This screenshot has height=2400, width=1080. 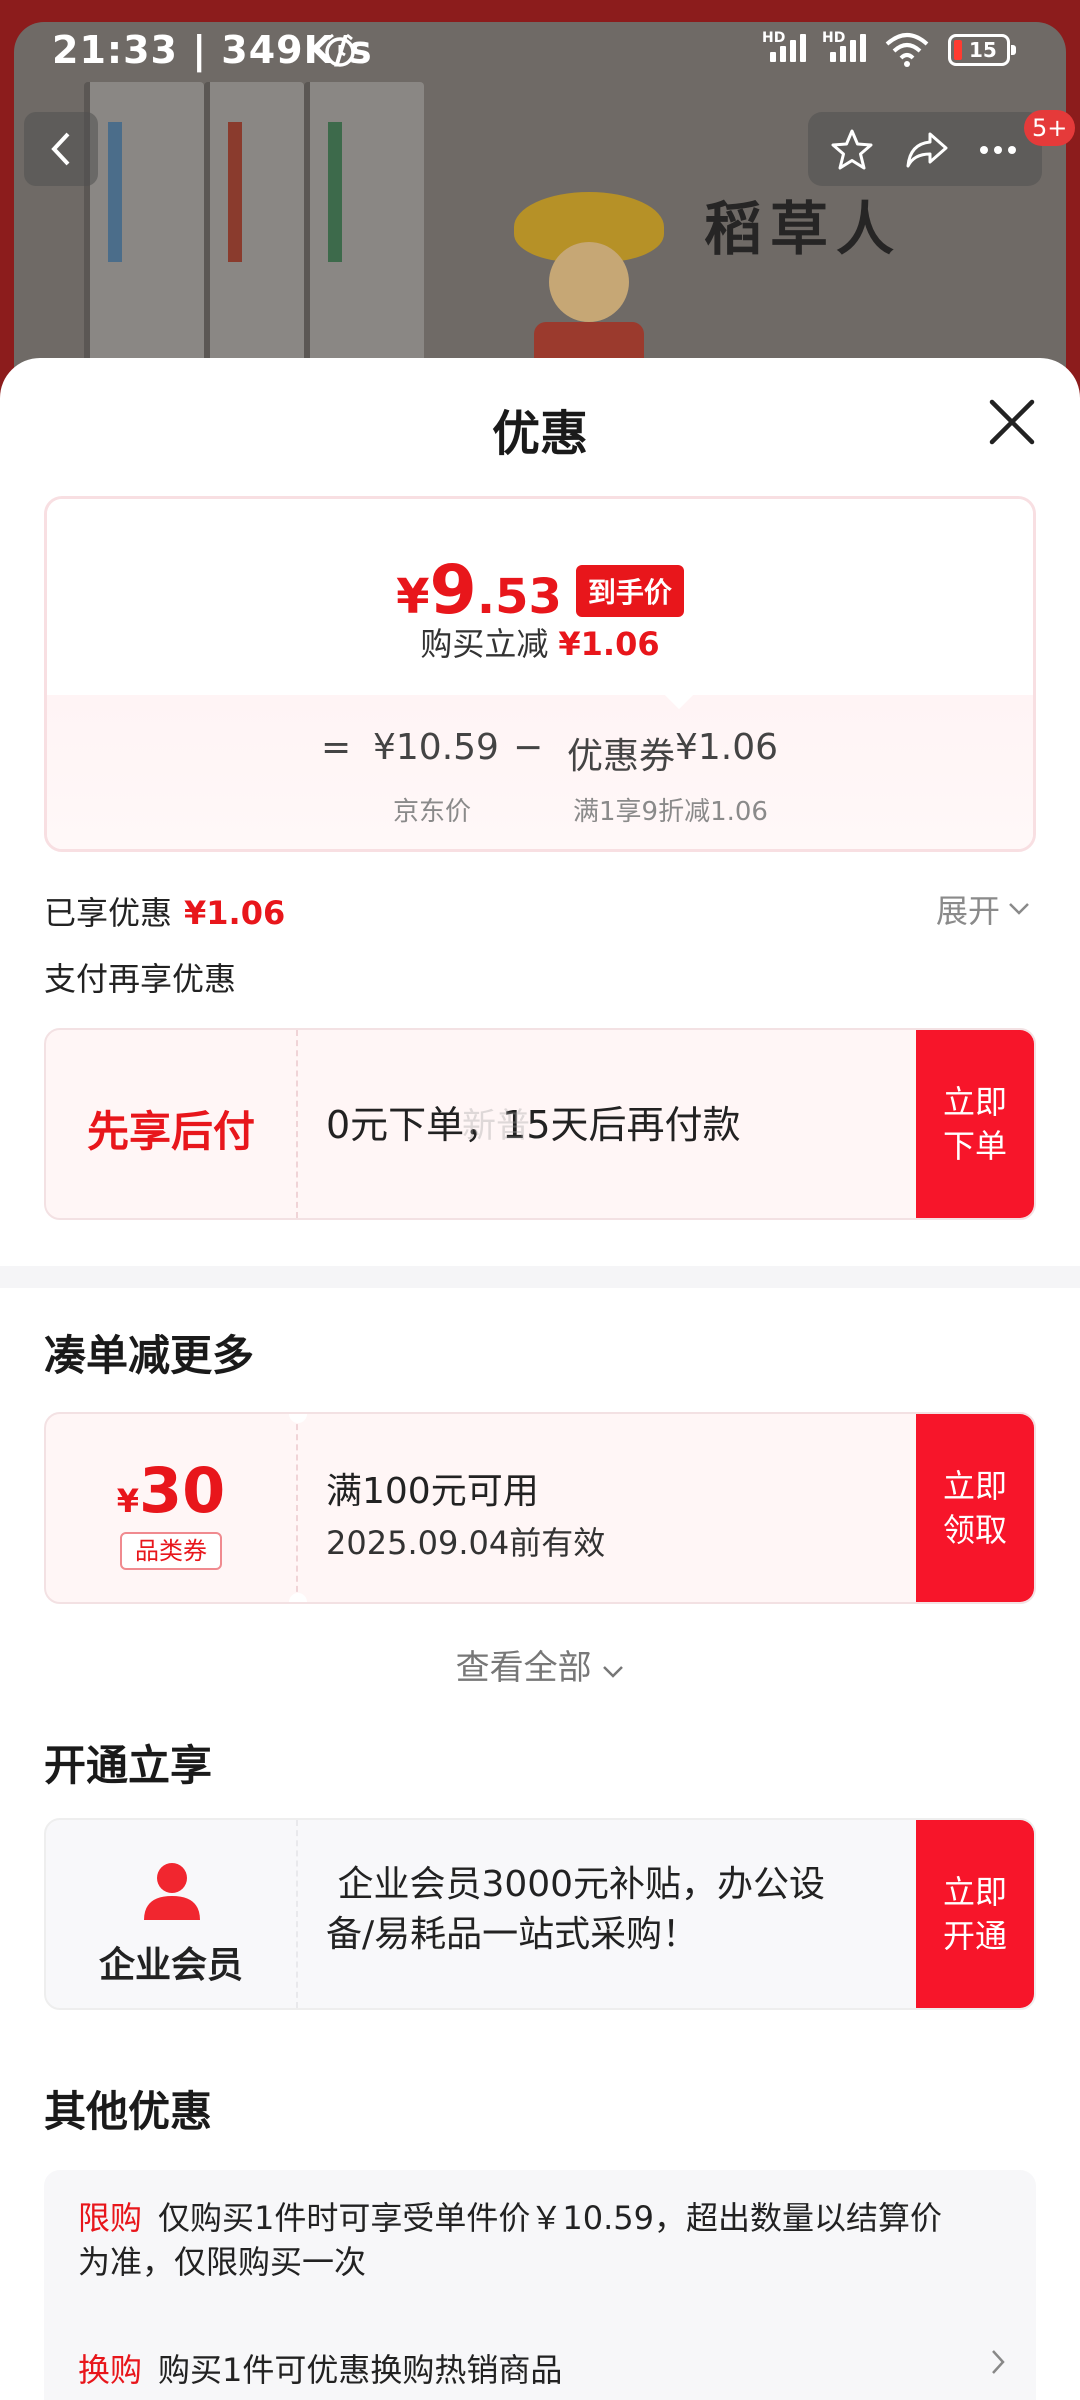 I want to click on pay-later-text: 0元下单，15天后再付款, so click(x=533, y=1125).